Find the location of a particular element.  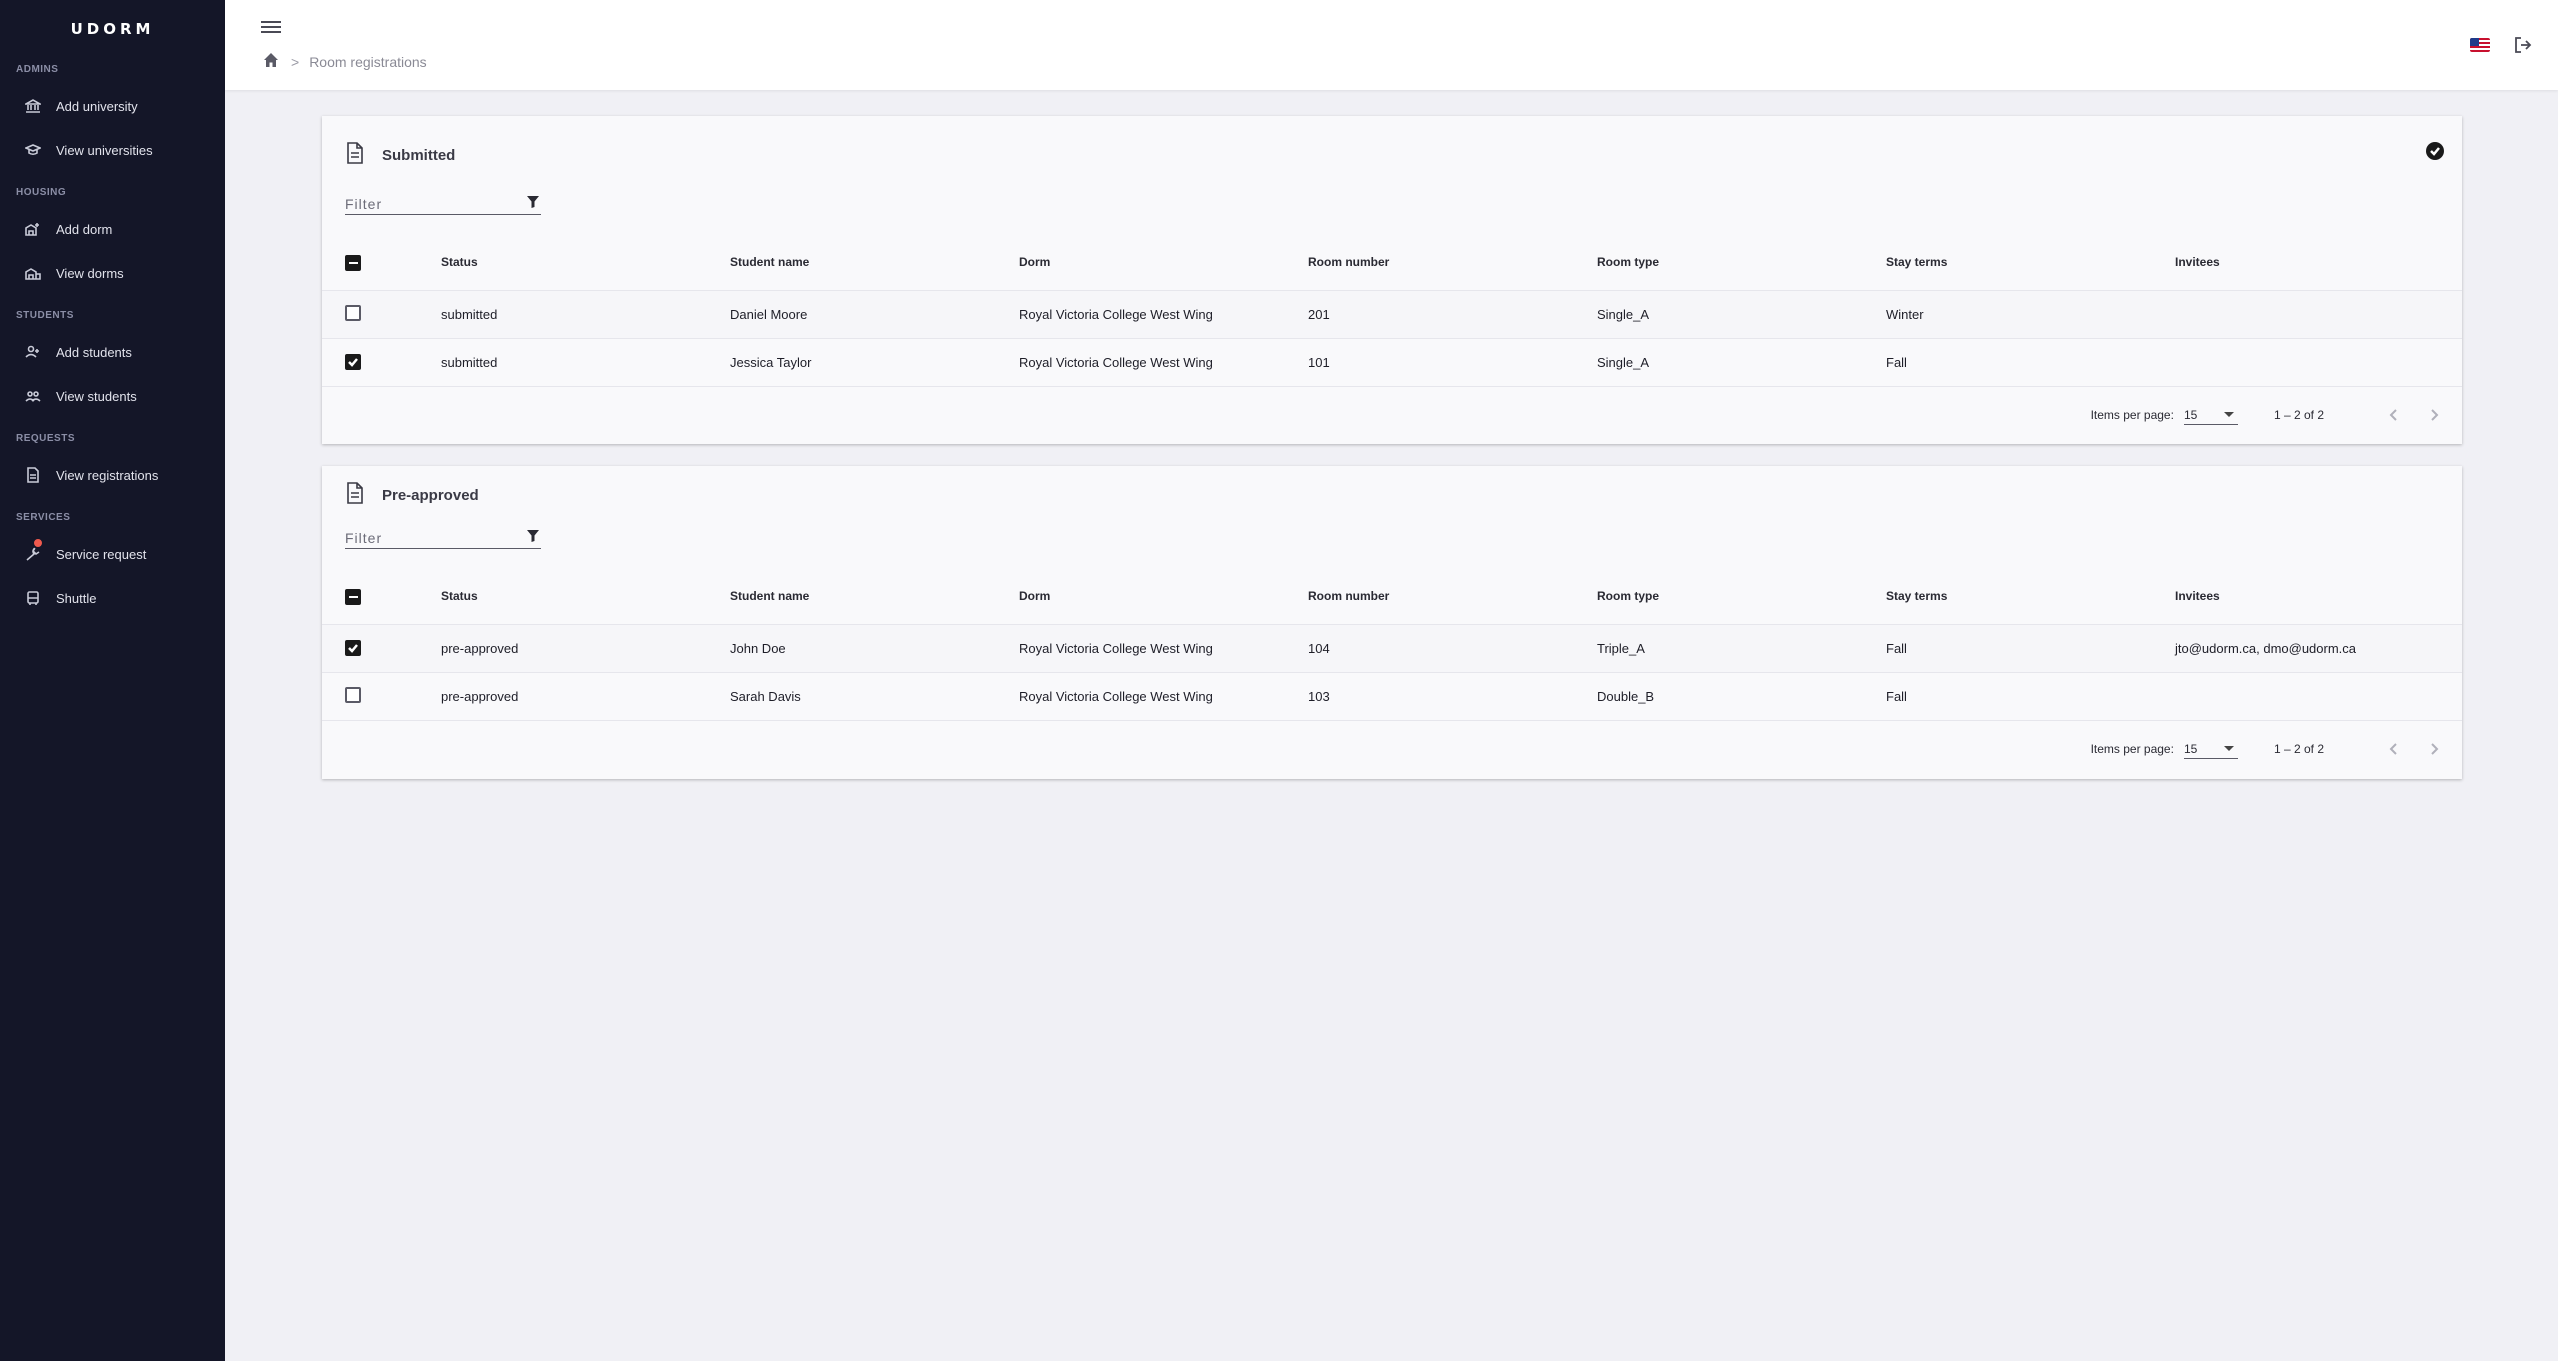

section-title-requests: REQUESTS is located at coordinates (46, 438).